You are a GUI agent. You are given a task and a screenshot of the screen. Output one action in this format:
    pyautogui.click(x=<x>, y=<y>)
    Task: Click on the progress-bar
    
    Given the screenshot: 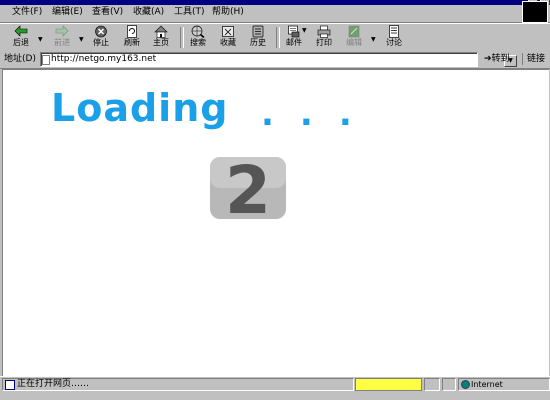 What is the action you would take?
    pyautogui.click(x=388, y=384)
    